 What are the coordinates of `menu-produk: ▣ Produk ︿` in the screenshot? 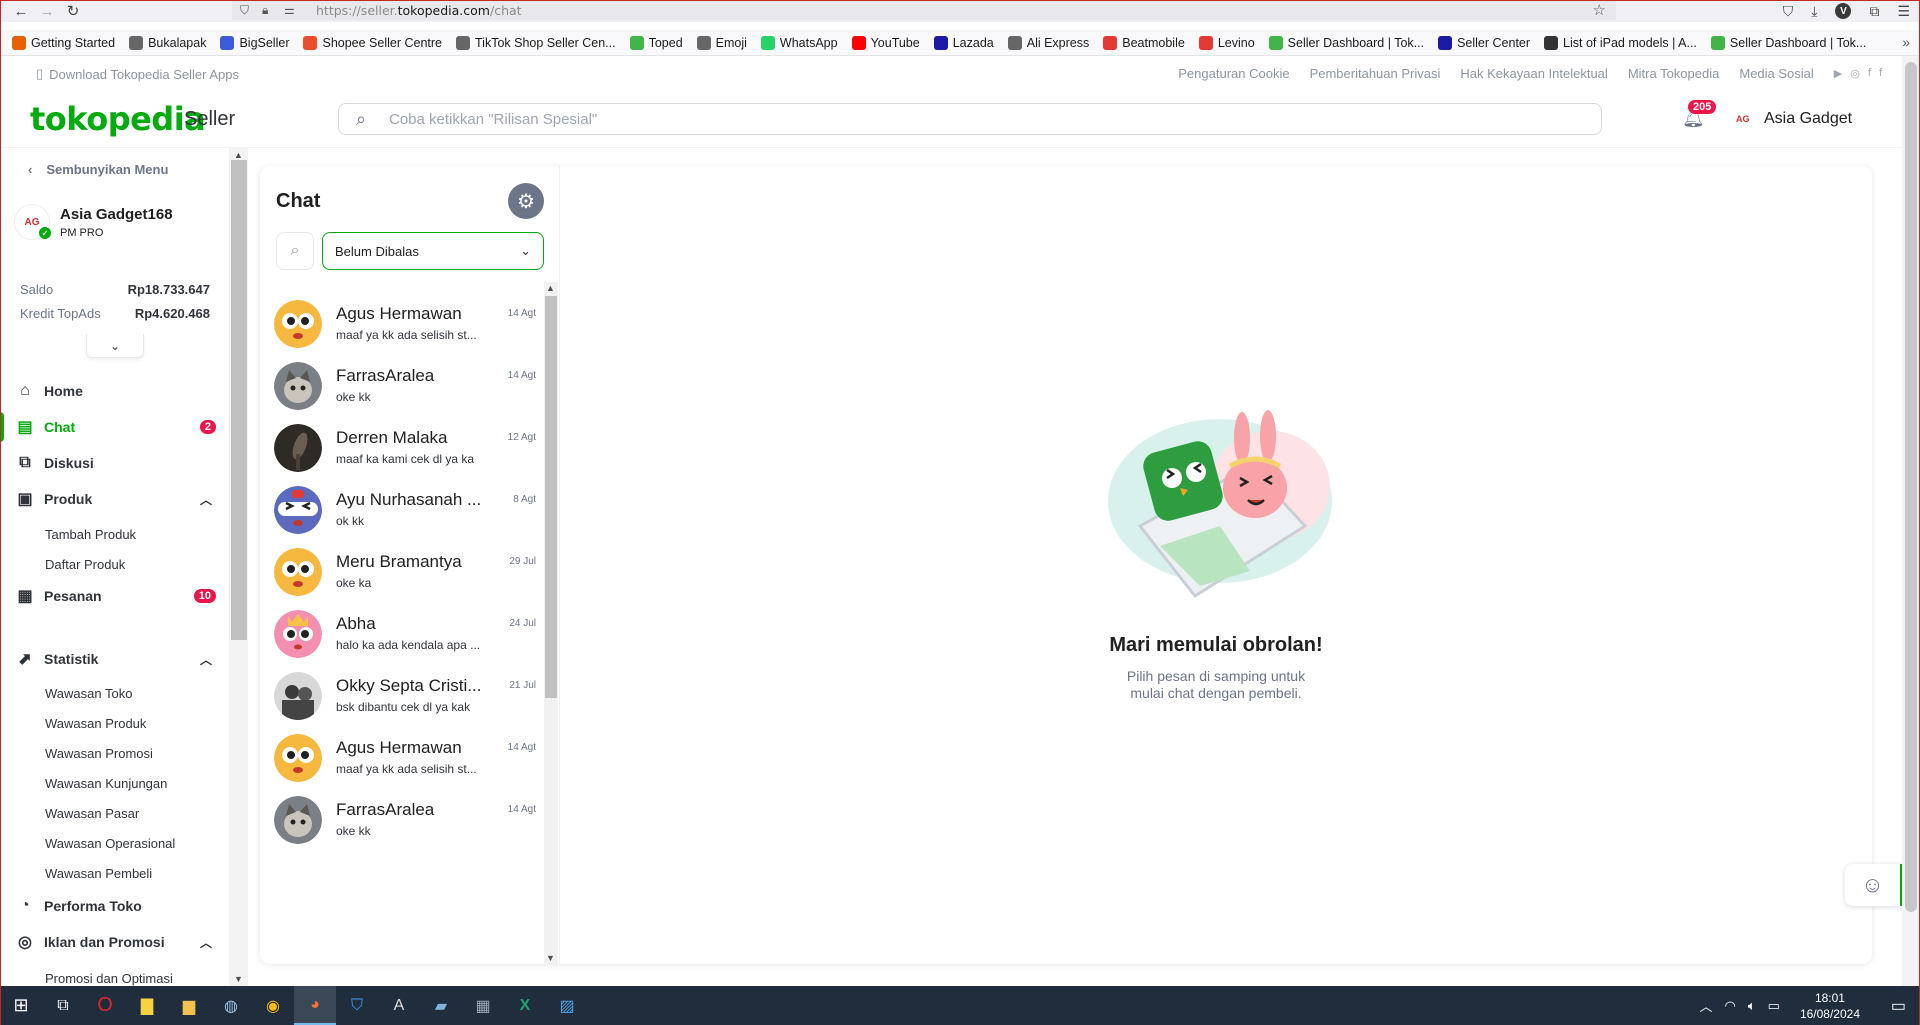 It's located at (115, 499).